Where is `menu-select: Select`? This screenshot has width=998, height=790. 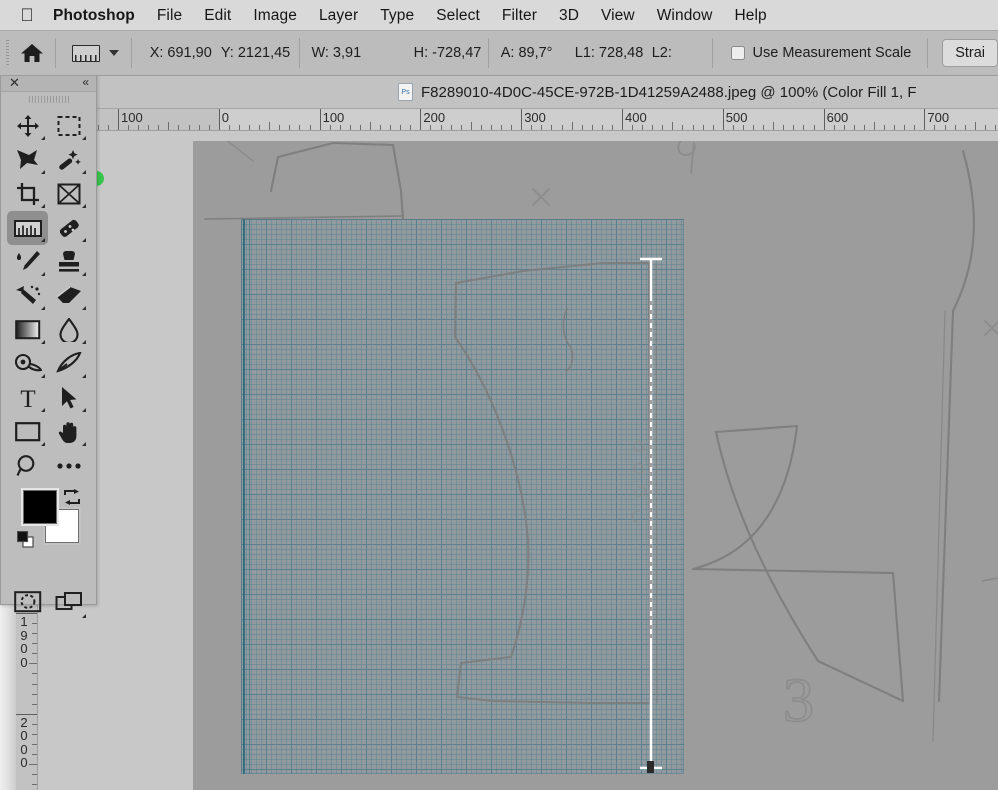
menu-select: Select is located at coordinates (458, 15).